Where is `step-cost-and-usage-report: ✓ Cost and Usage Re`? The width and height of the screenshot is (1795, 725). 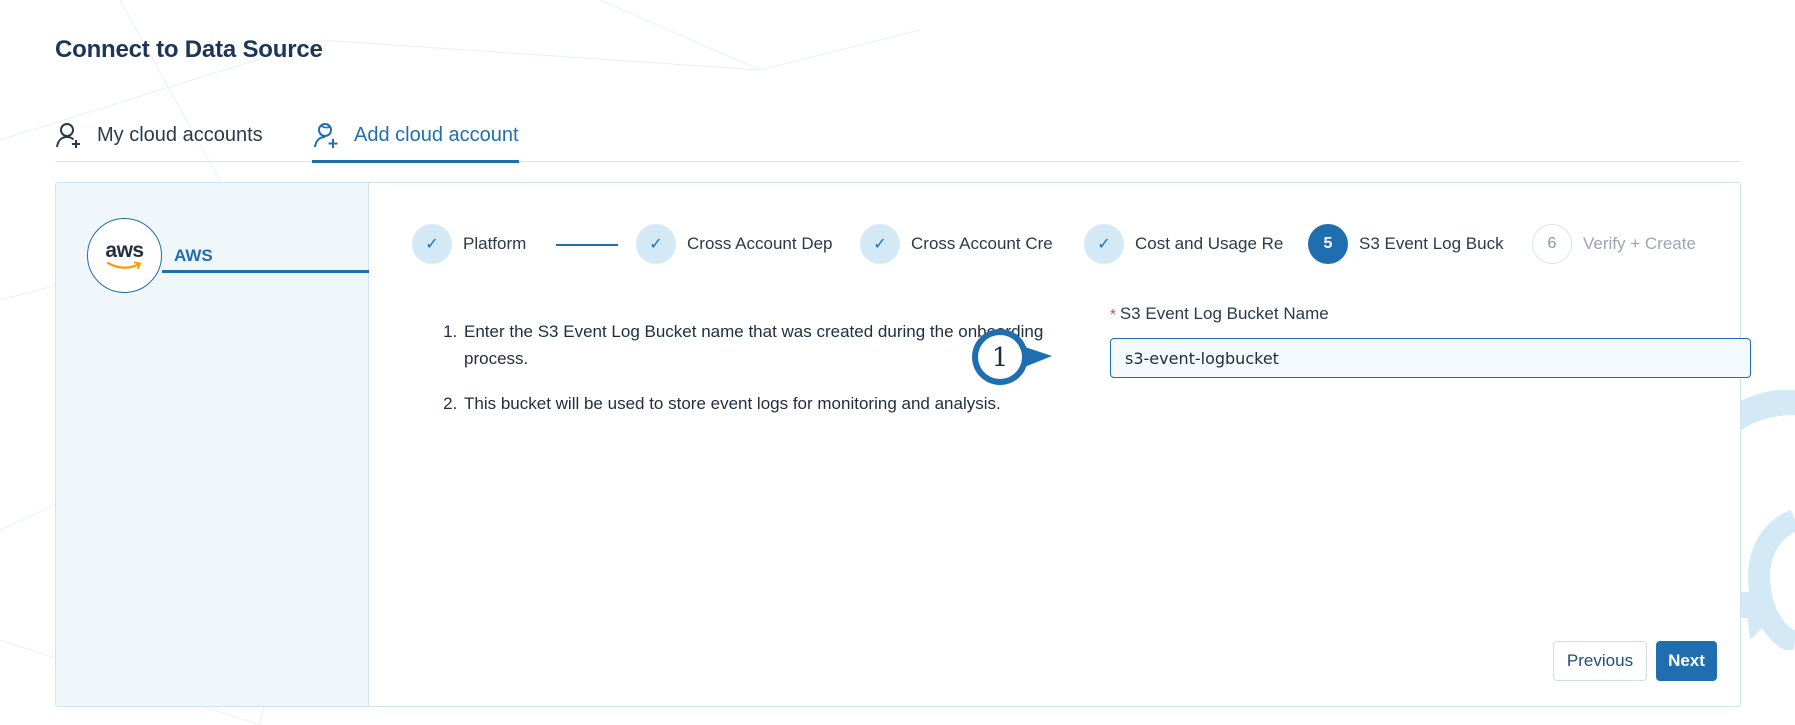 step-cost-and-usage-report: ✓ Cost and Usage Re is located at coordinates (1185, 244).